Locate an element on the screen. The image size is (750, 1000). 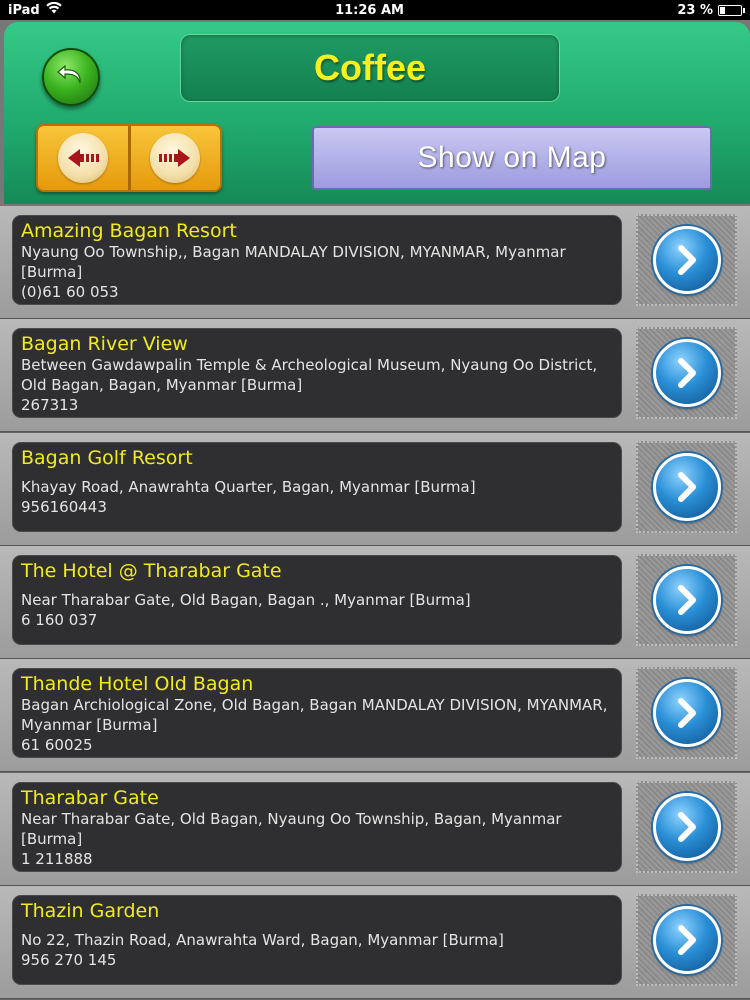
prev-next-control is located at coordinates (129, 158).